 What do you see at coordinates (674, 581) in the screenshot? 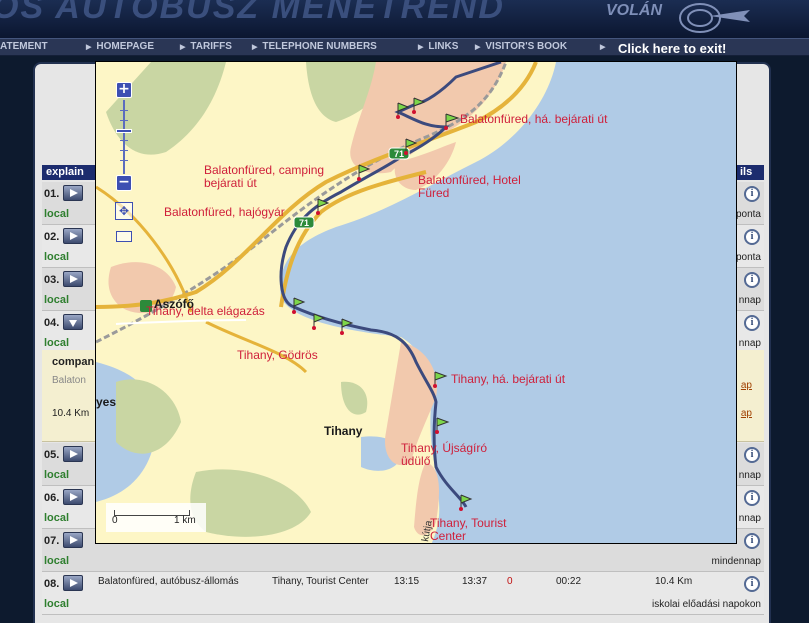
I see `row-distance: 10.4 Km` at bounding box center [674, 581].